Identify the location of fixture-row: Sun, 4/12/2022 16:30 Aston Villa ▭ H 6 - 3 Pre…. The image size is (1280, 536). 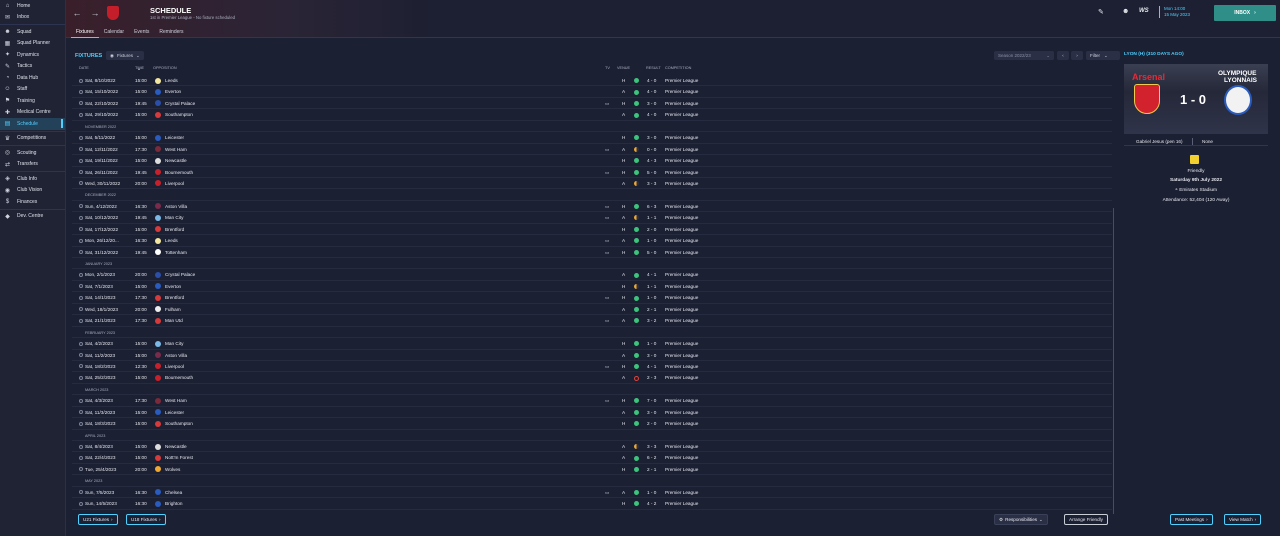
(592, 207).